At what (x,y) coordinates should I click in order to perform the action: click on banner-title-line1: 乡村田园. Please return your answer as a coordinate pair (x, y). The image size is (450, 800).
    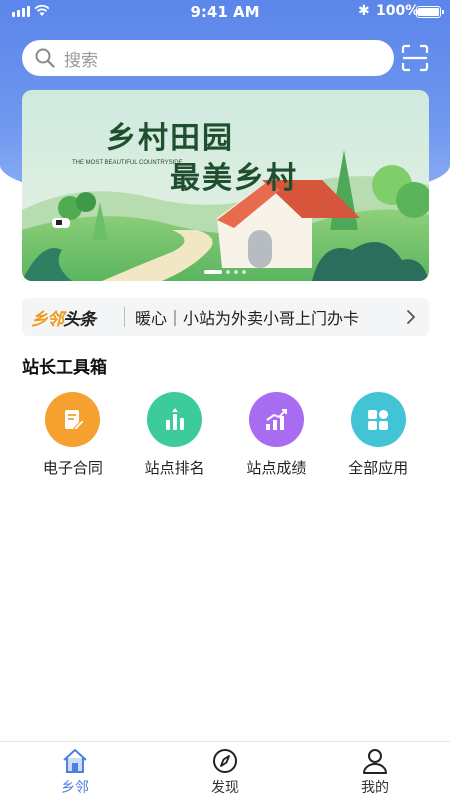
    Looking at the image, I should click on (170, 138).